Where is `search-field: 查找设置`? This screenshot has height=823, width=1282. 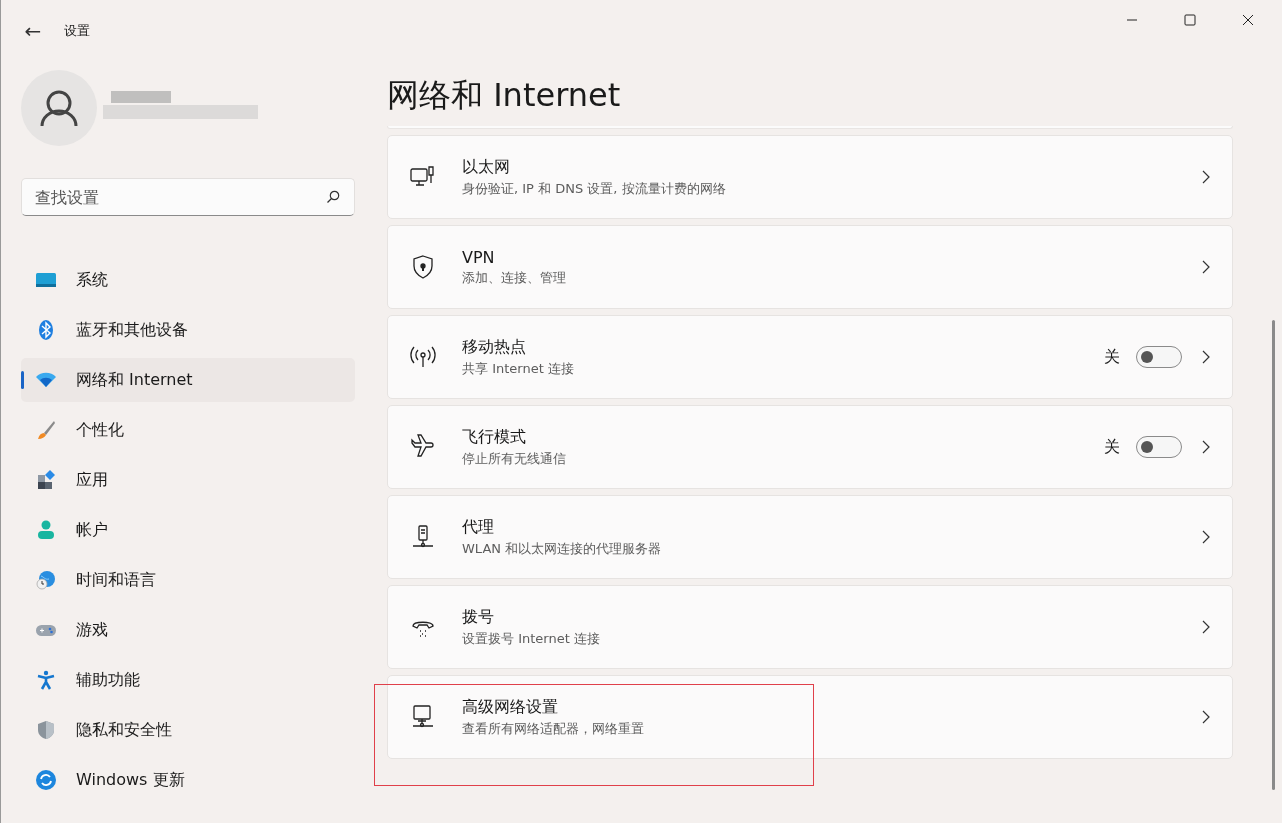 search-field: 查找设置 is located at coordinates (188, 197).